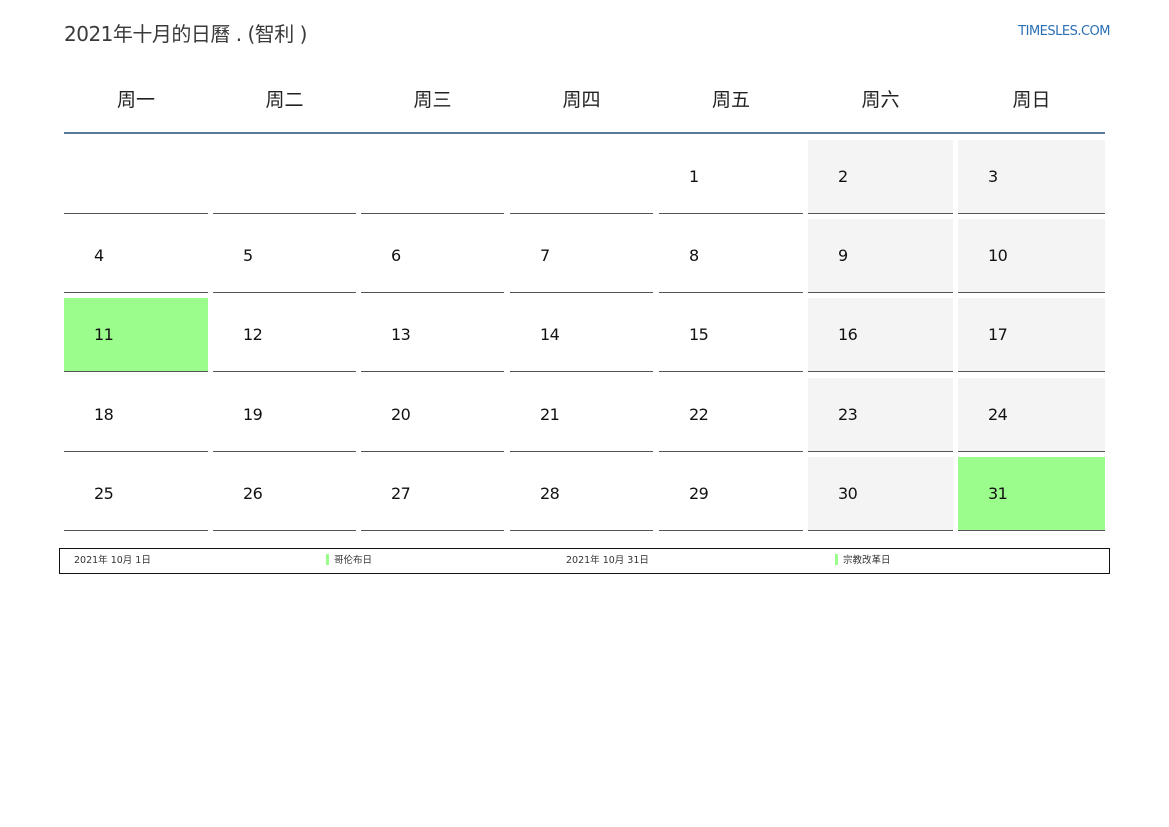 This screenshot has height=827, width=1169. I want to click on day-number: 30, so click(848, 493).